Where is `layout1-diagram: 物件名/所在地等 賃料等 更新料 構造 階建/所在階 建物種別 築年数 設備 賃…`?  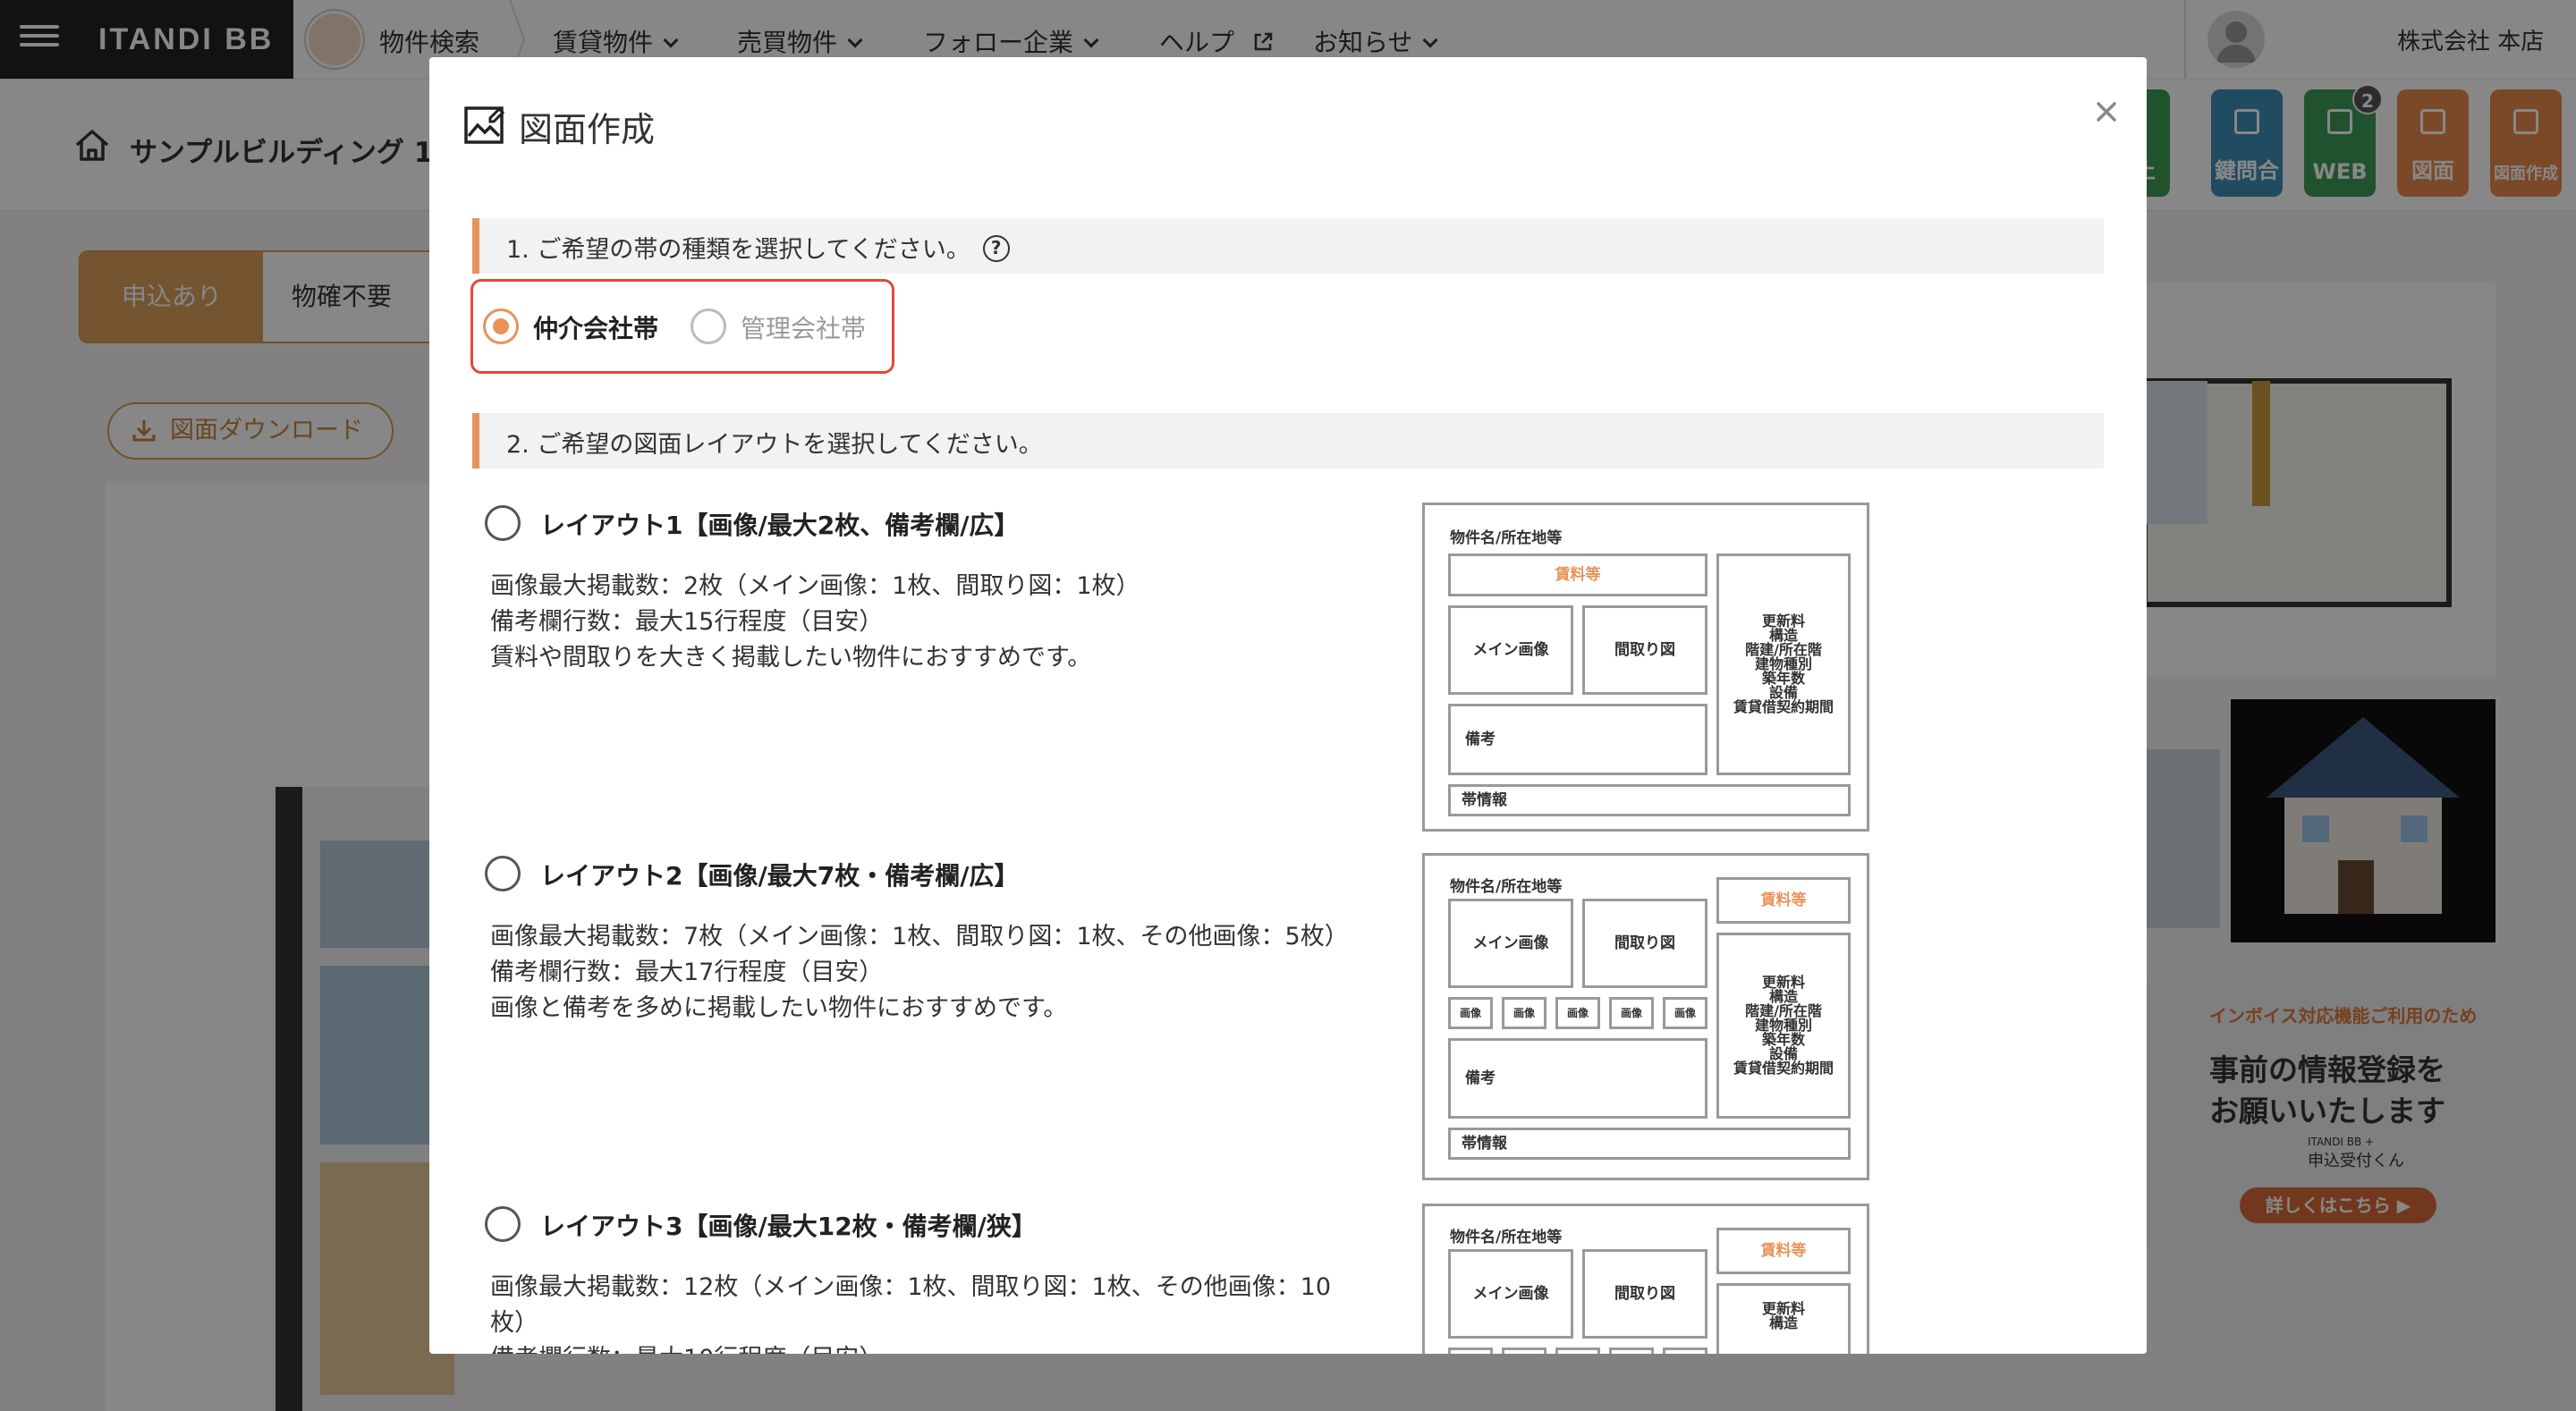
layout1-diagram: 物件名/所在地等 賃料等 更新料 構造 階建/所在階 建物種別 築年数 設備 賃… is located at coordinates (1645, 667).